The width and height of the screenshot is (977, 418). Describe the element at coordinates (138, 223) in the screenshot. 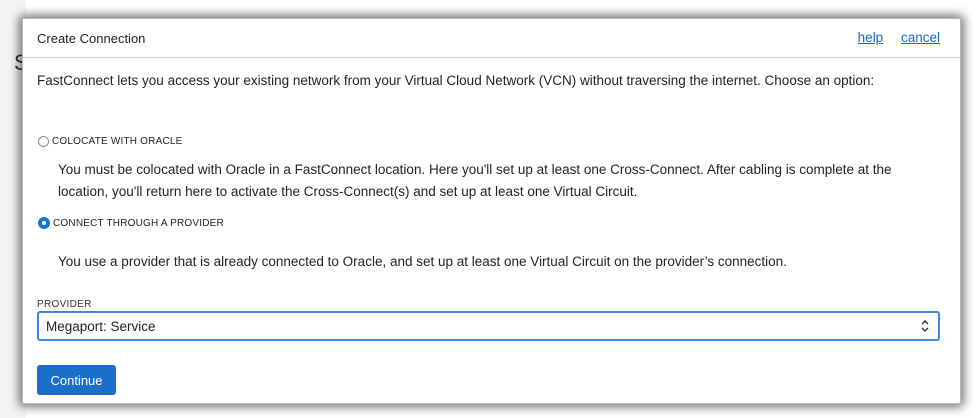

I see `provider-option-label: CONNECT THROUGH A PROVIDER` at that location.